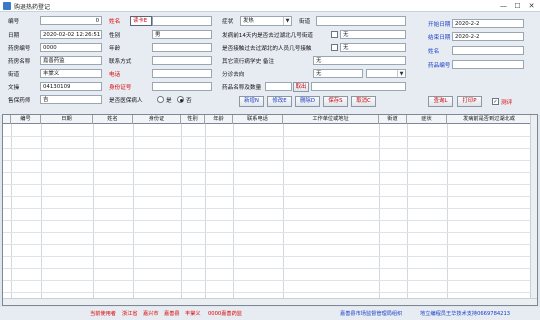 The height and width of the screenshot is (320, 540). What do you see at coordinates (71, 86) in the screenshot?
I see `operator-field: 04130109` at bounding box center [71, 86].